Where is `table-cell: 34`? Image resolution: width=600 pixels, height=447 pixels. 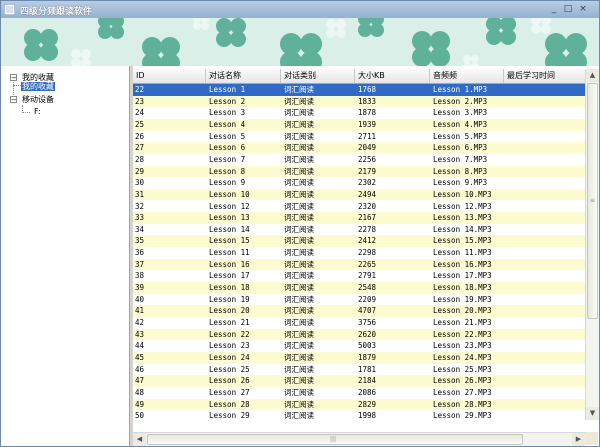 table-cell: 34 is located at coordinates (140, 229).